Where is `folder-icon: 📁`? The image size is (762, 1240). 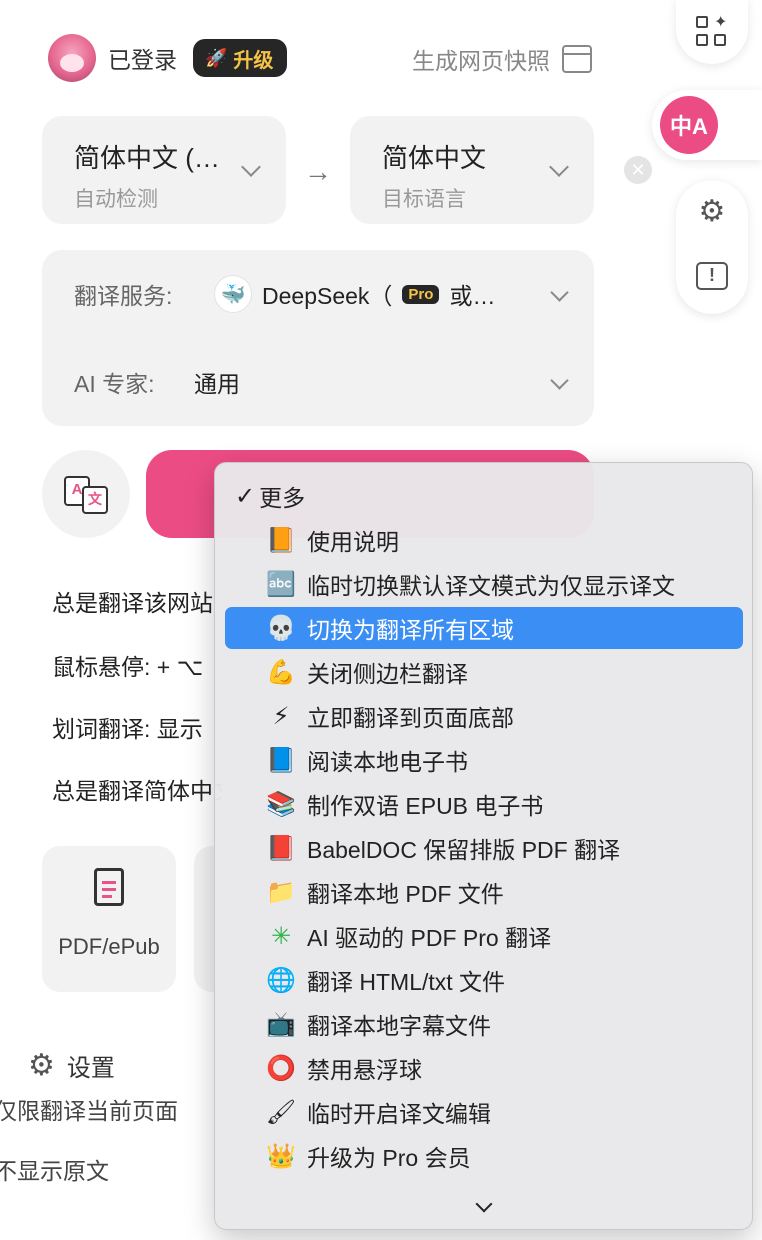
folder-icon: 📁 is located at coordinates (281, 892).